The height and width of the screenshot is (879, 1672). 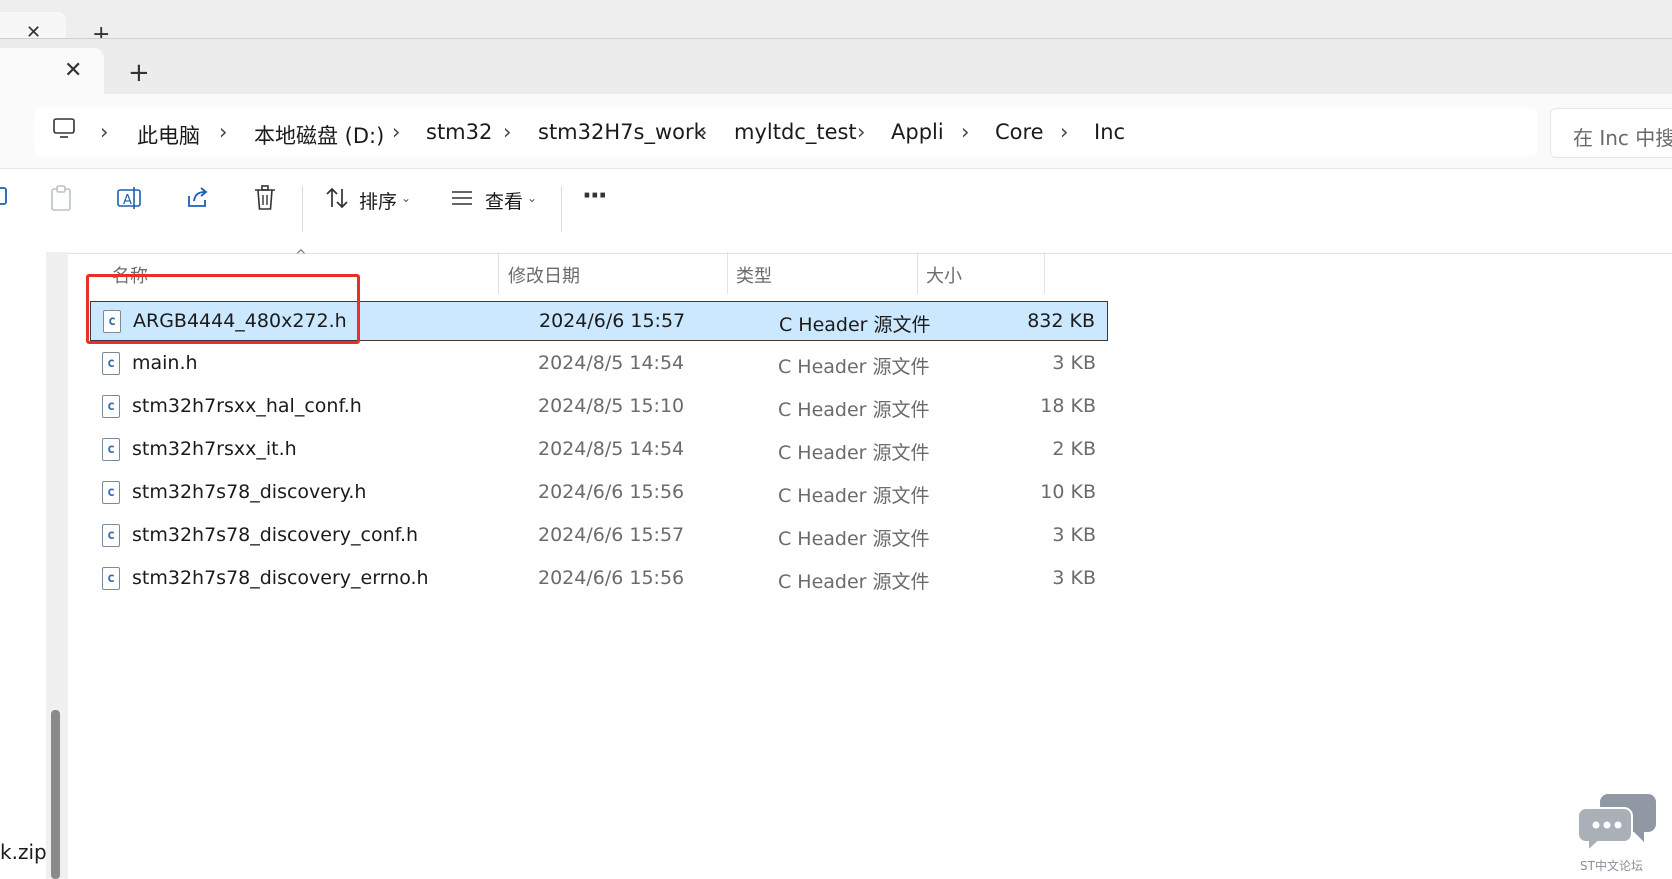 I want to click on breadcrumb-core: Core, so click(x=1019, y=132).